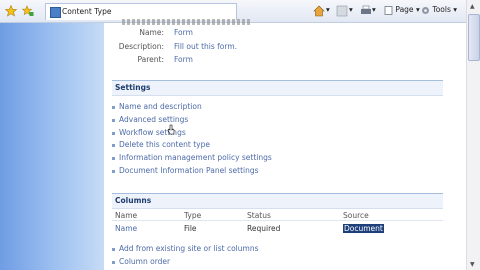  What do you see at coordinates (141, 46) in the screenshot?
I see `description-label: Description:` at bounding box center [141, 46].